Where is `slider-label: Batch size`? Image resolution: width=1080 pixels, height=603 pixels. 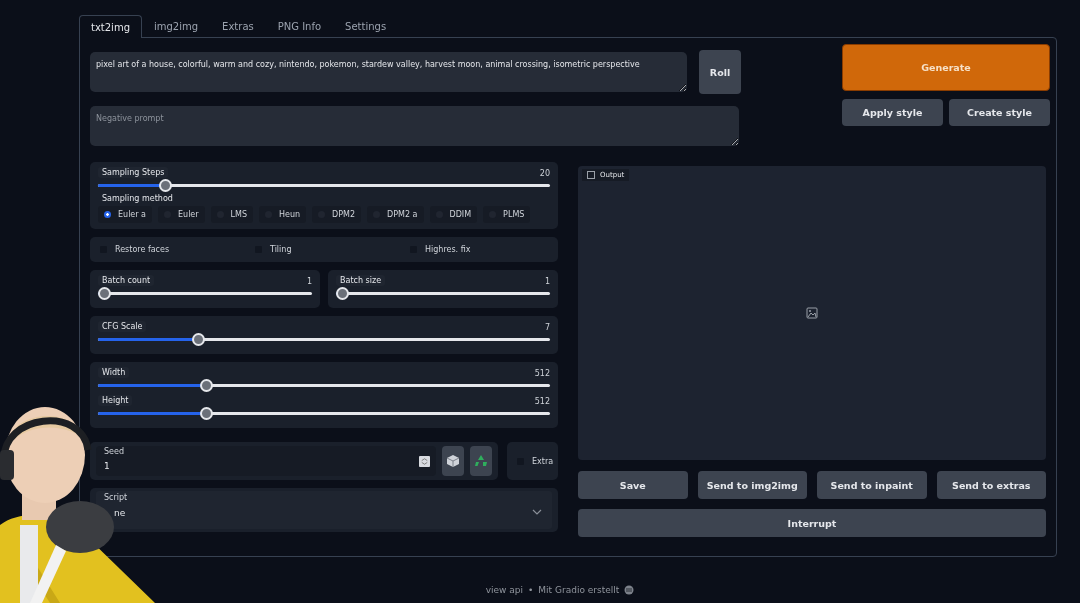
slider-label: Batch size is located at coordinates (361, 280).